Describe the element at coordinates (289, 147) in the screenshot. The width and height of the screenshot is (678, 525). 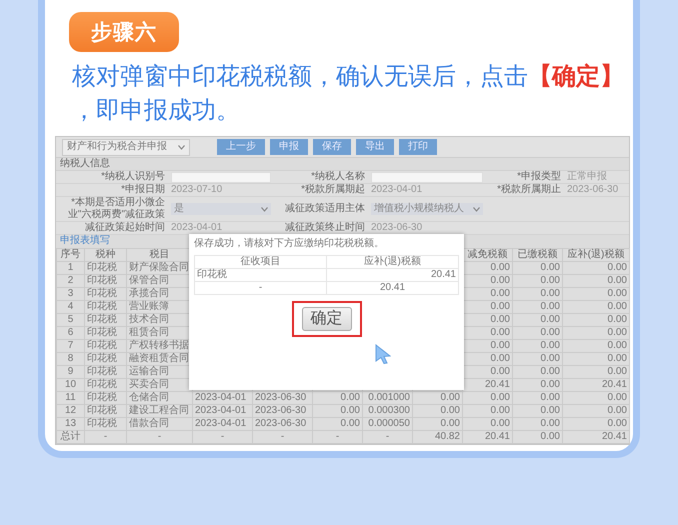
I see `toolbar-button: 申报` at that location.